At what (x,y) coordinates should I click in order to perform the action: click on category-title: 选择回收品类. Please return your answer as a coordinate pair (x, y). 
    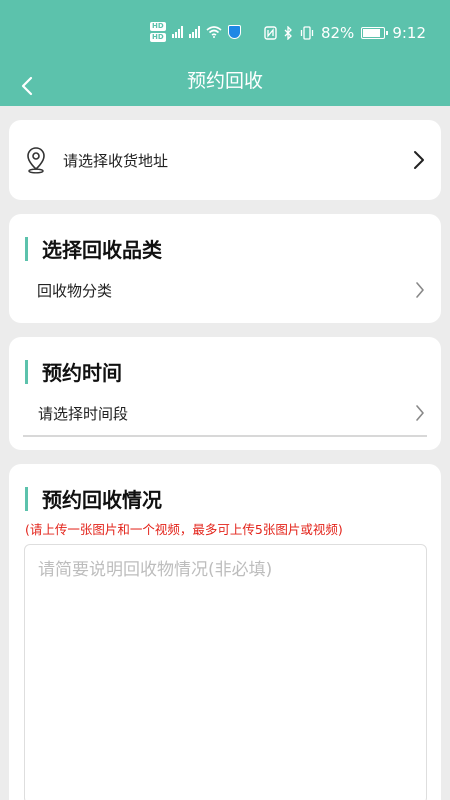
    Looking at the image, I should click on (102, 250).